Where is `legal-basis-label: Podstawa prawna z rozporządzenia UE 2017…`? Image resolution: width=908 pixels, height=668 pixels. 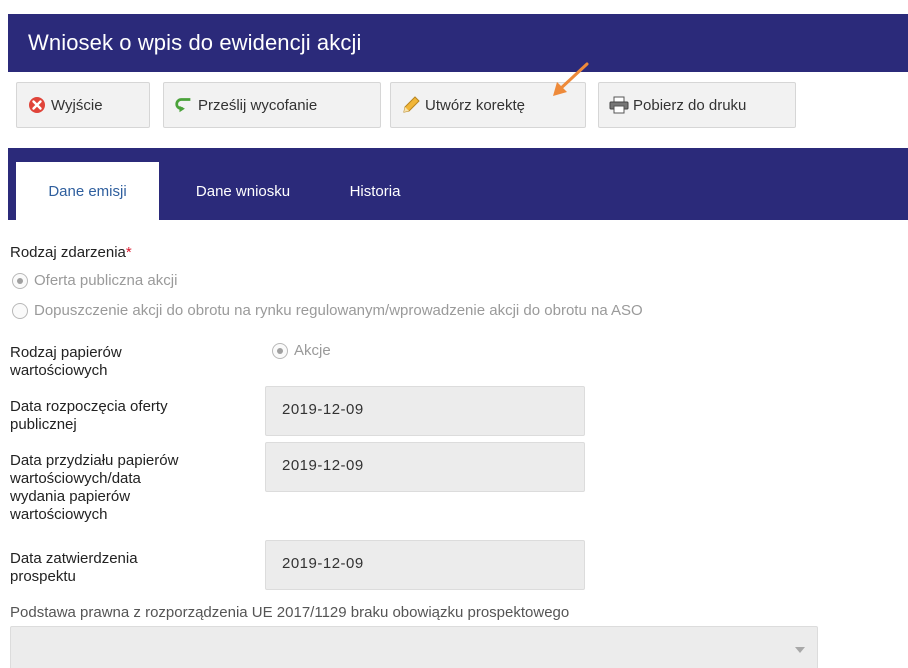 legal-basis-label: Podstawa prawna z rozporządzenia UE 2017… is located at coordinates (290, 612).